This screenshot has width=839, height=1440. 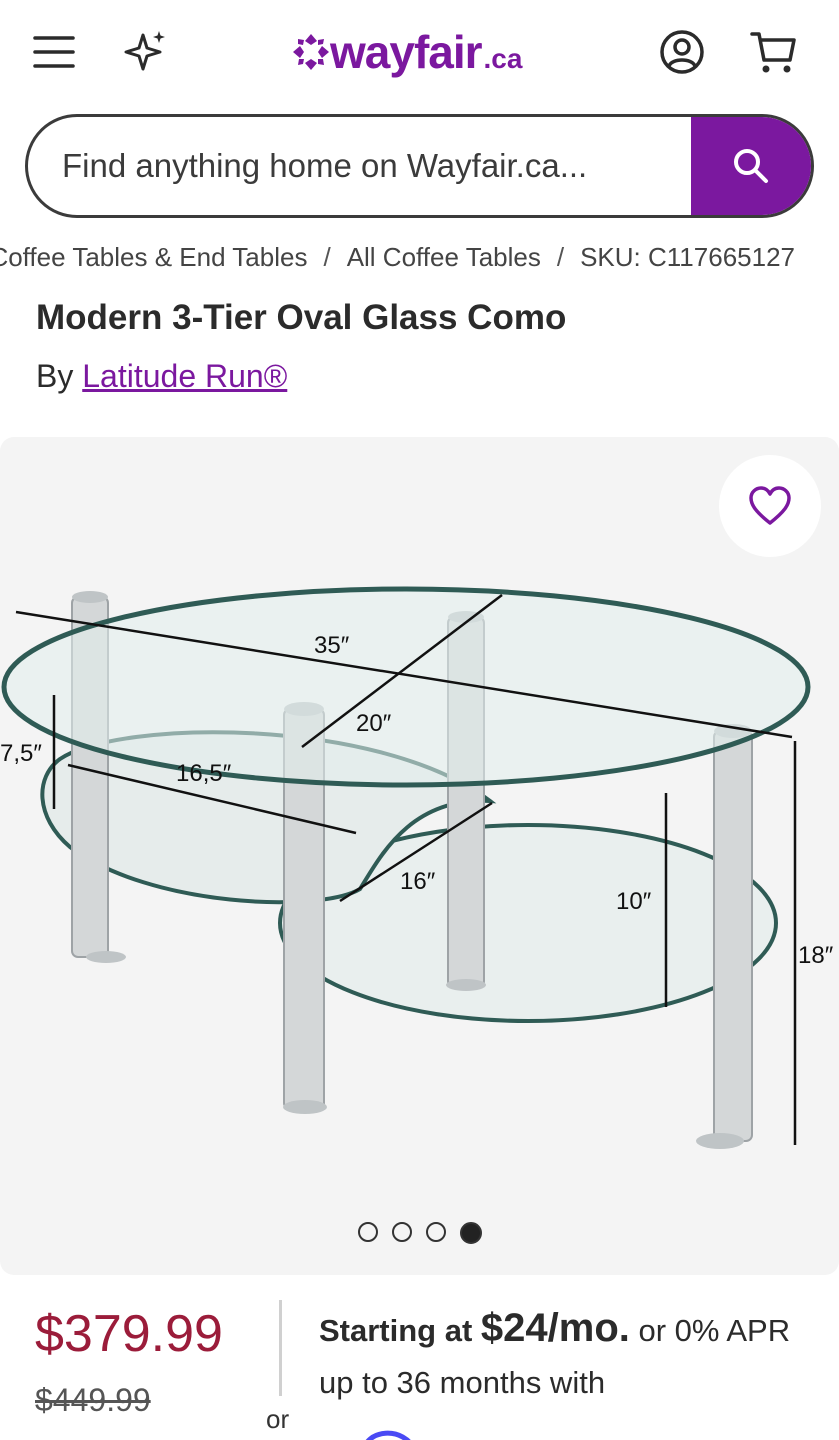 I want to click on search-button, so click(x=751, y=166).